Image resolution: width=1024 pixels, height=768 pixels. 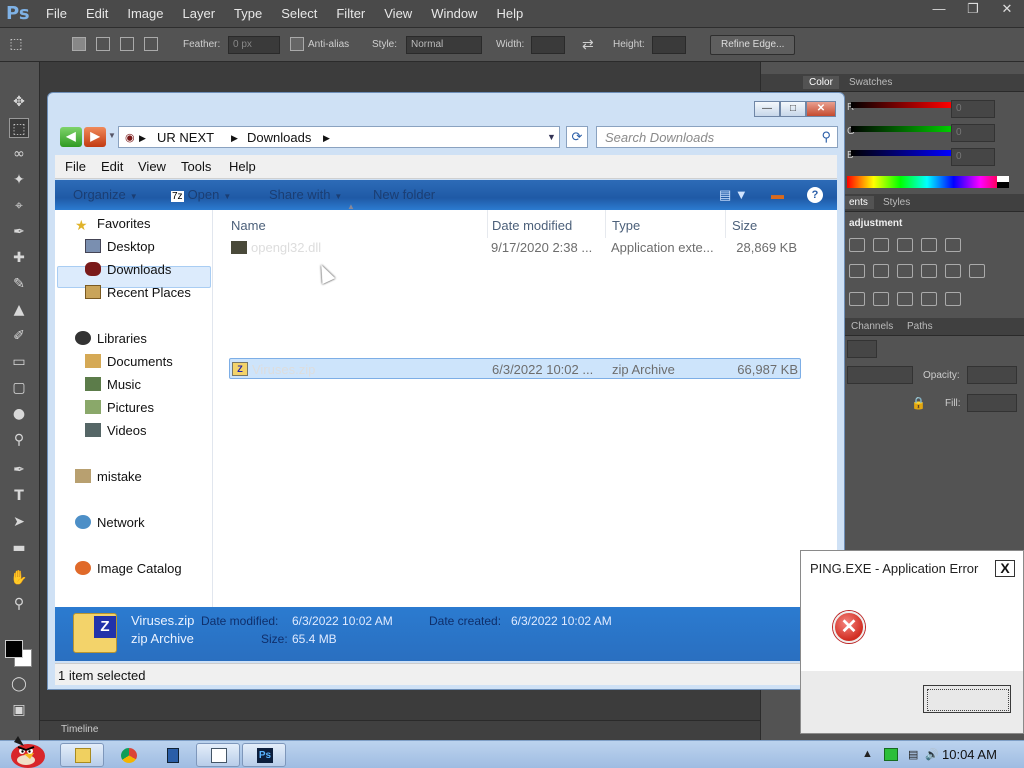 What do you see at coordinates (105, 194) in the screenshot?
I see `organize-button: Organize ▼` at bounding box center [105, 194].